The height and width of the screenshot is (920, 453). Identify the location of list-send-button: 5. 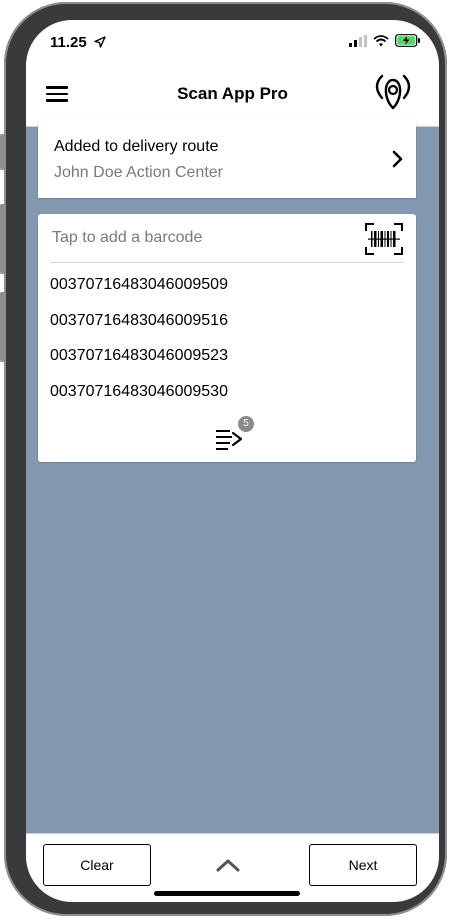
(234, 435).